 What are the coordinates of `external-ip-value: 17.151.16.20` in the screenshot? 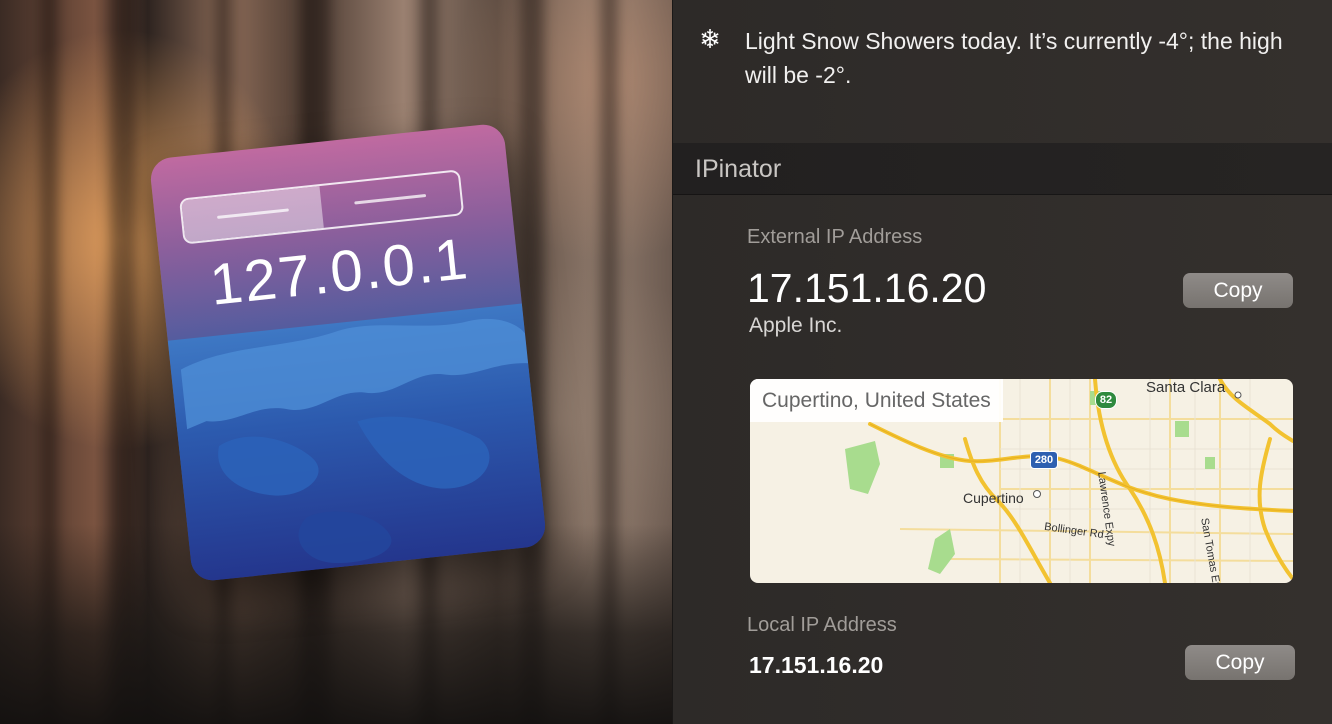 It's located at (867, 288).